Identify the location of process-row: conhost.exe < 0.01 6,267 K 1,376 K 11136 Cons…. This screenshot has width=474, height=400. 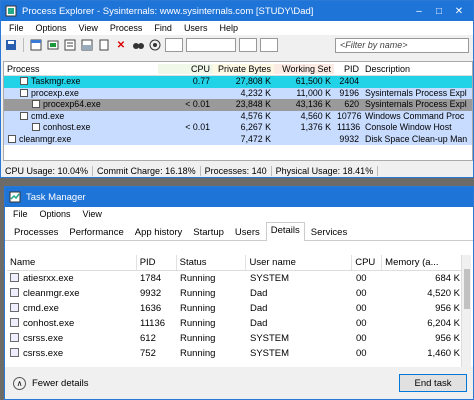
(238, 128).